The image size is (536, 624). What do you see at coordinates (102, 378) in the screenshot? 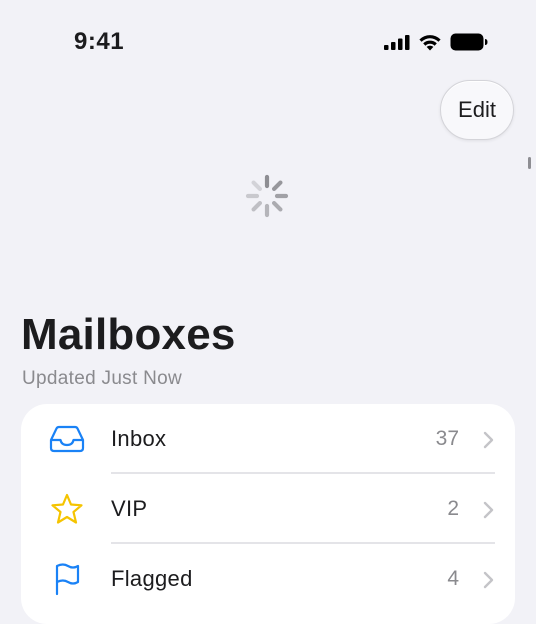
I see `update-status: Updated Just Now` at bounding box center [102, 378].